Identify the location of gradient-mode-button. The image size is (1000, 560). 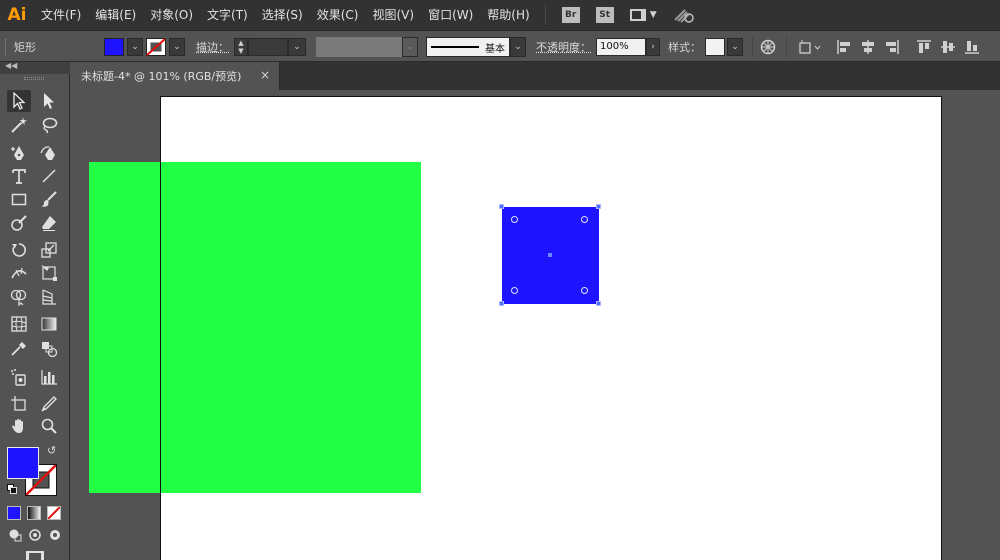
(34, 513).